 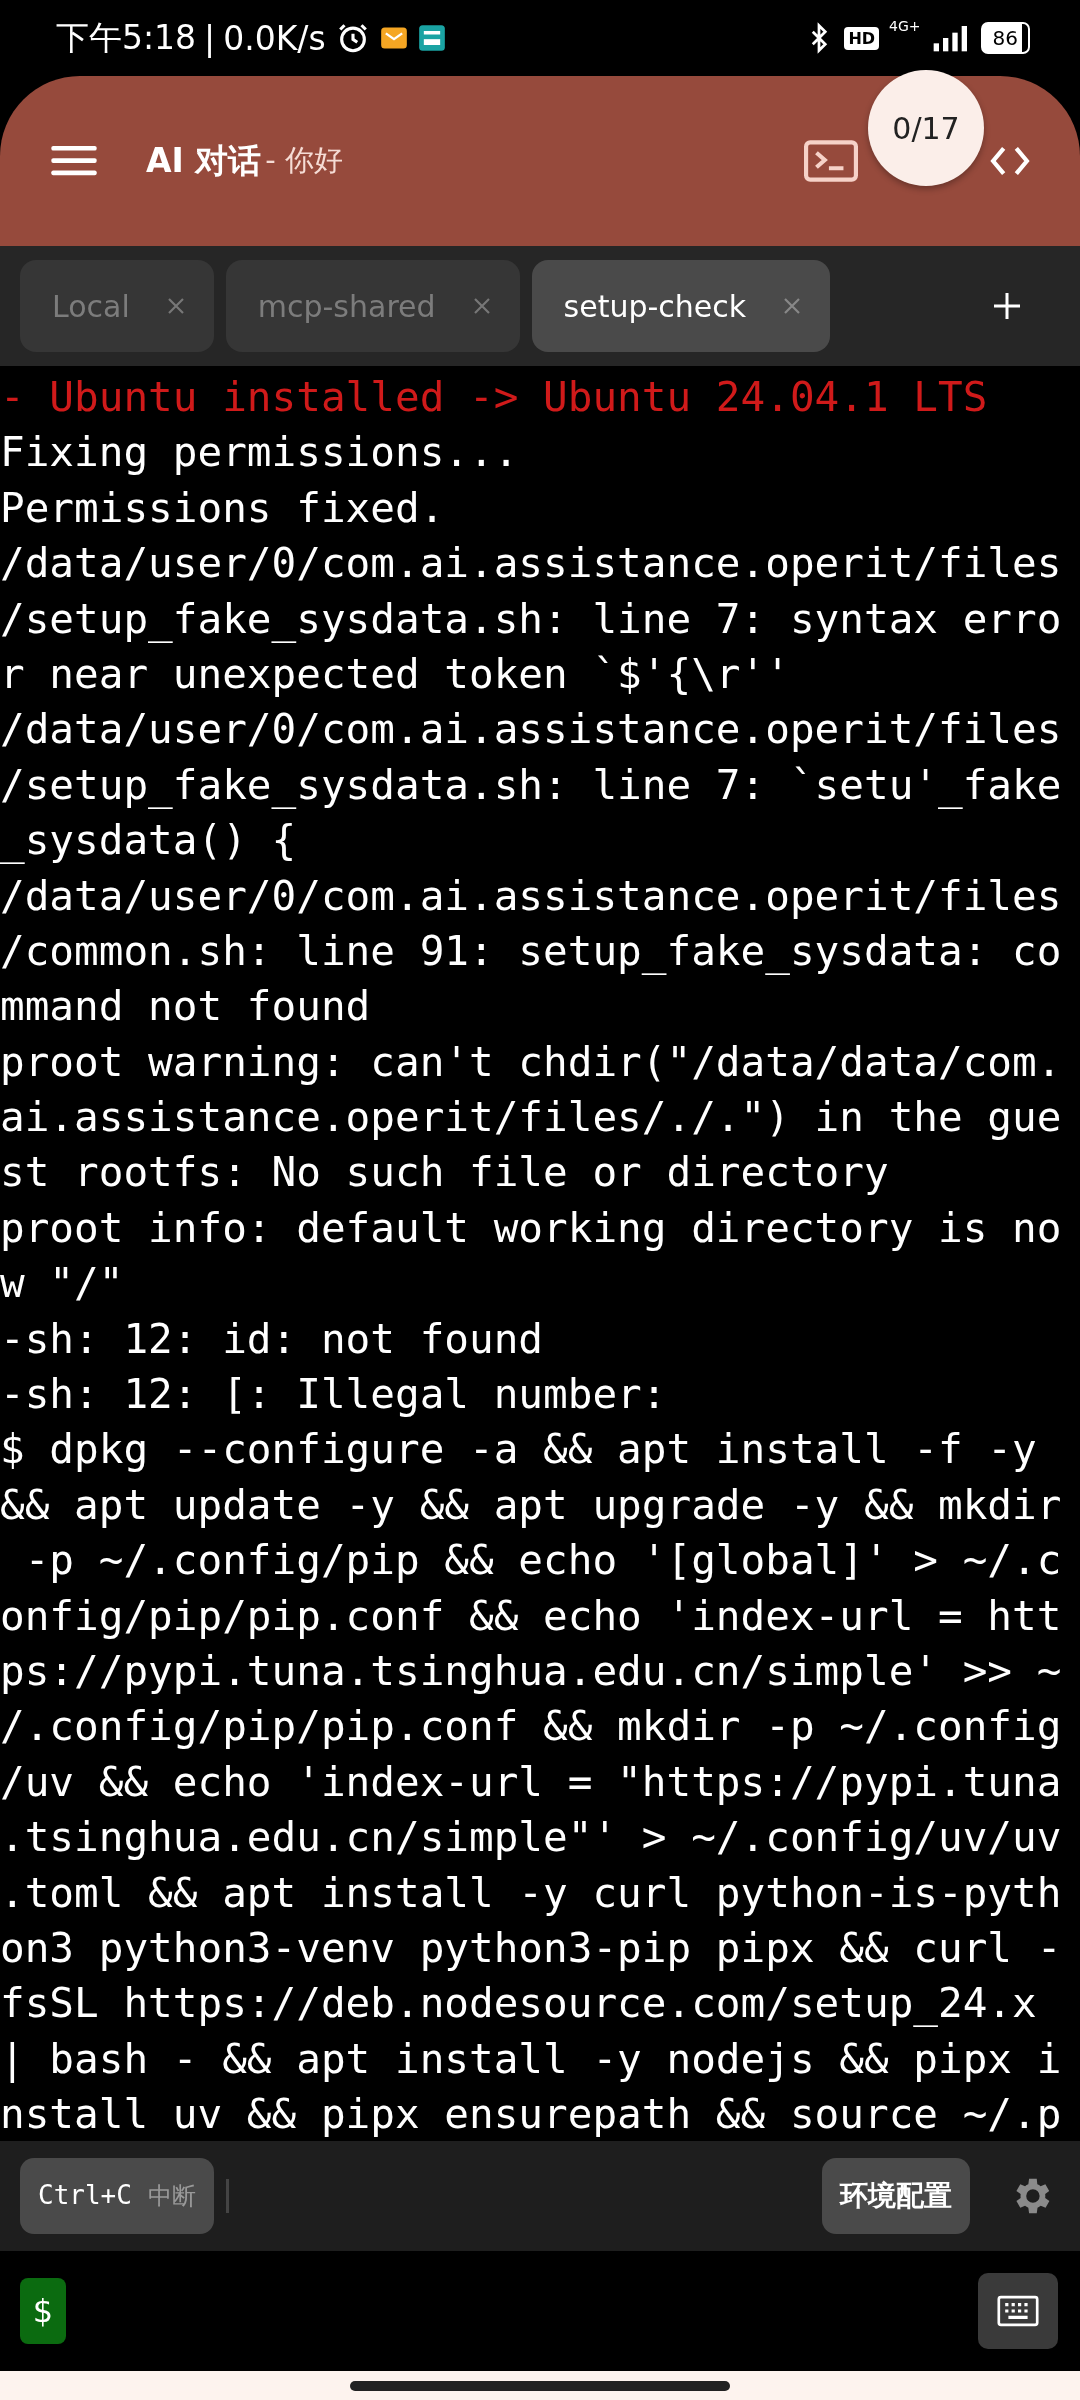 What do you see at coordinates (186, 1007) in the screenshot?
I see `terminal-line: mmand not found` at bounding box center [186, 1007].